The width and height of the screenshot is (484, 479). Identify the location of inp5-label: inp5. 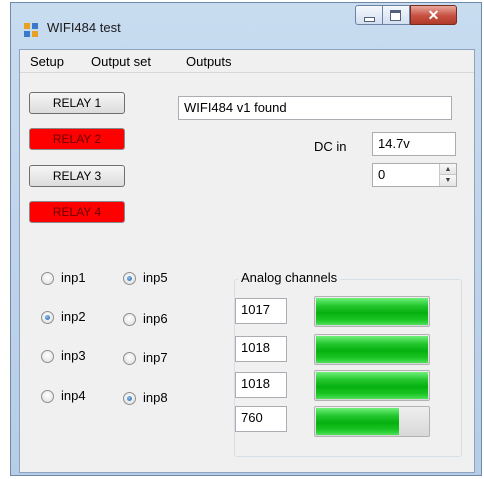
(155, 277).